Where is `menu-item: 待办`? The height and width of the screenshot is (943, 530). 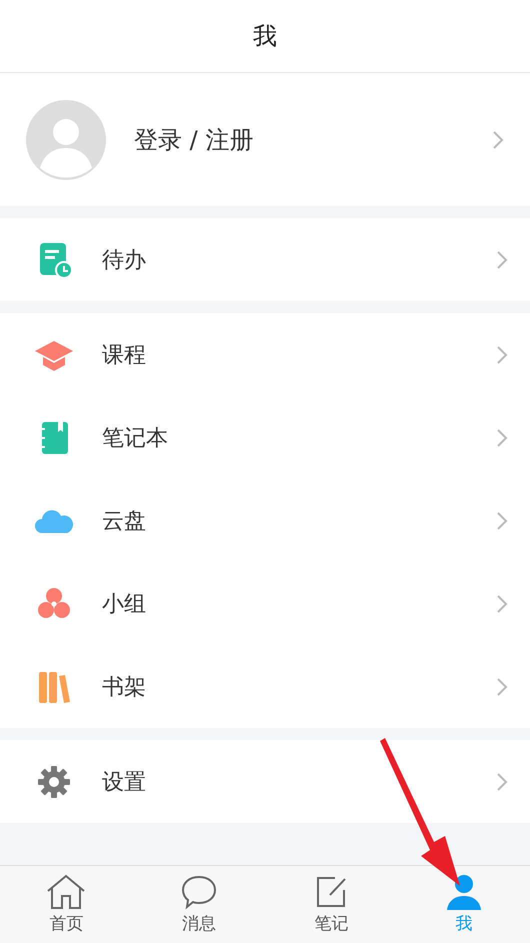 menu-item: 待办 is located at coordinates (265, 259).